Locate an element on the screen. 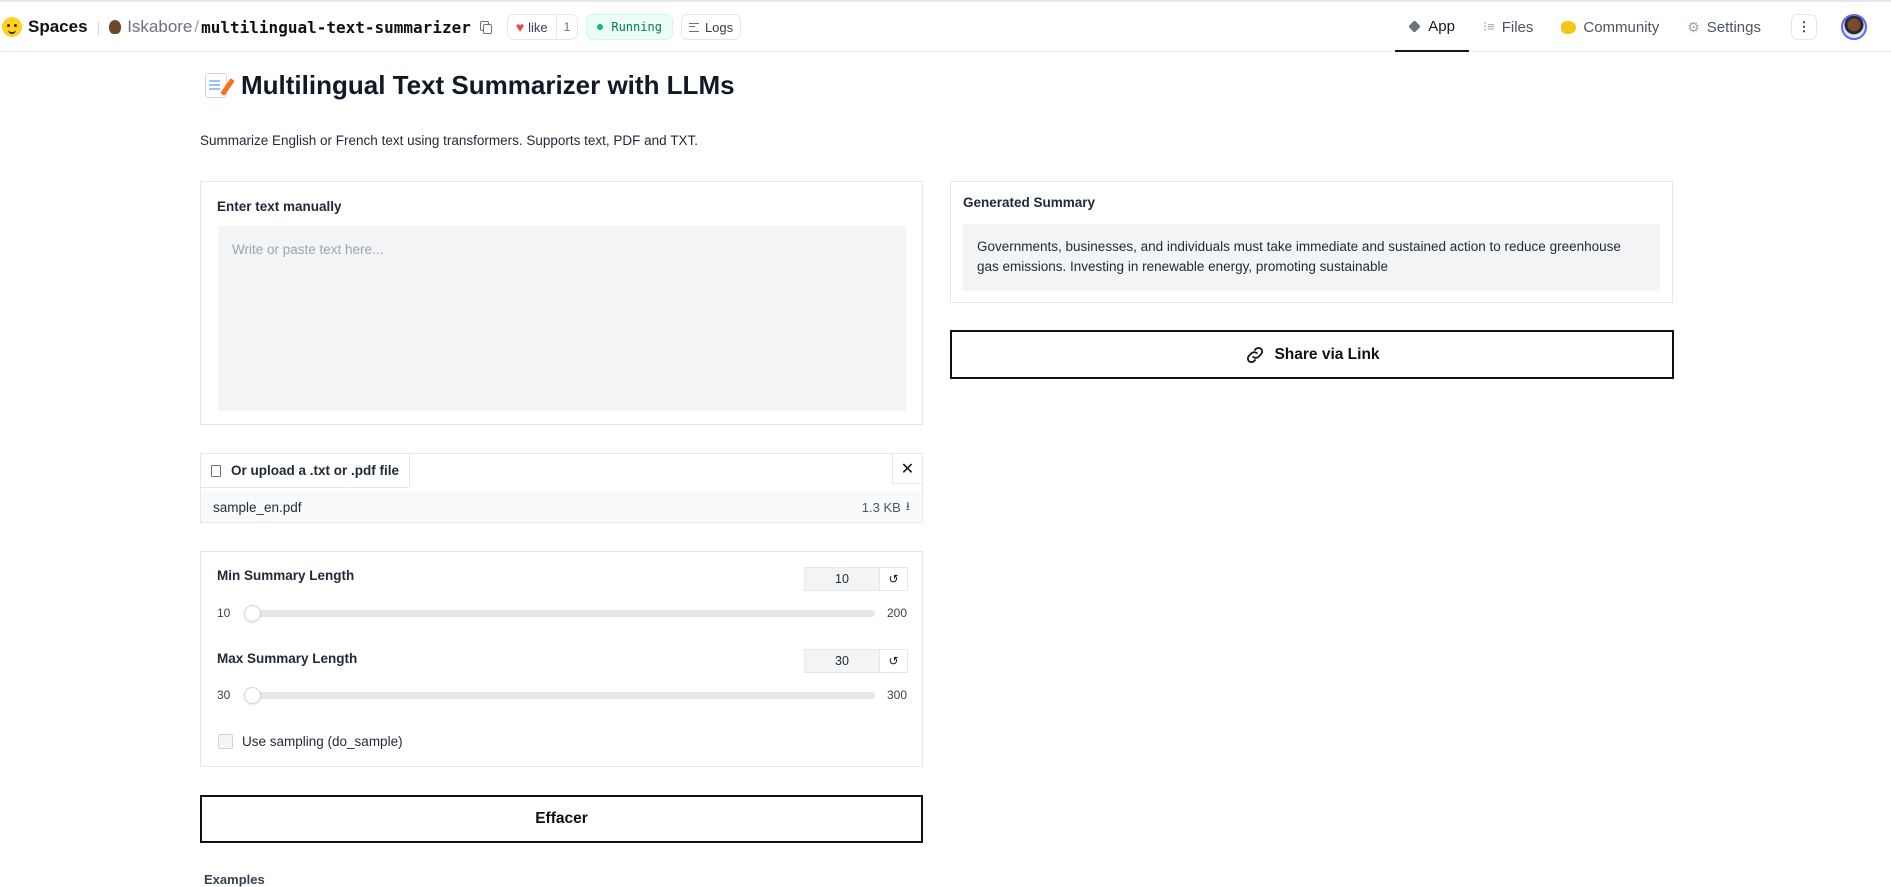  status-dot-icon is located at coordinates (600, 27).